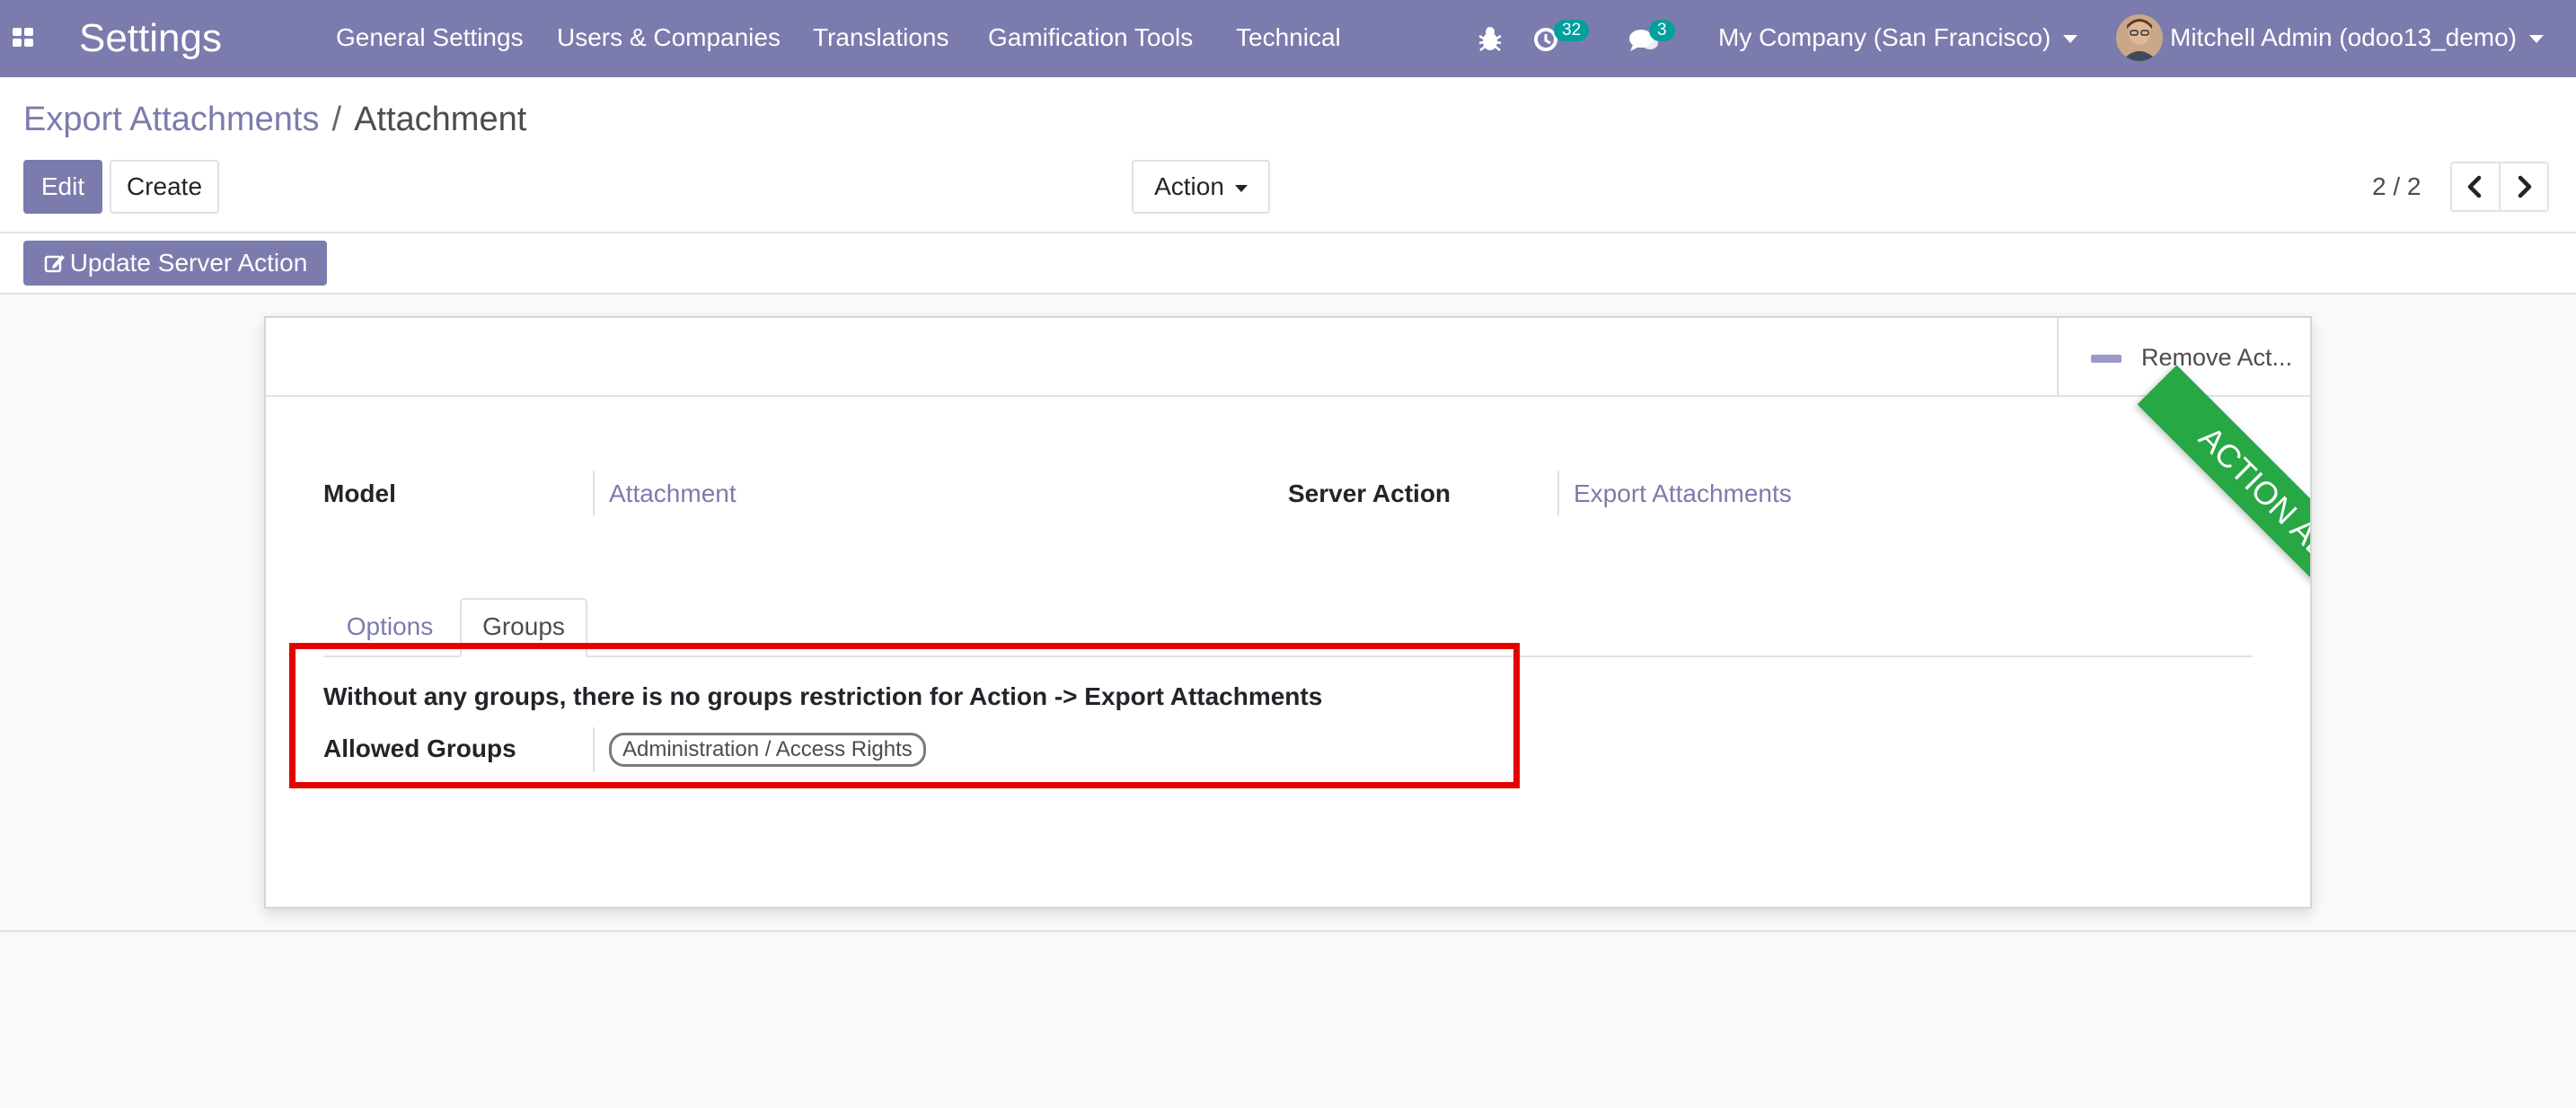 The image size is (2576, 1108). What do you see at coordinates (904, 715) in the screenshot?
I see `highlight-box` at bounding box center [904, 715].